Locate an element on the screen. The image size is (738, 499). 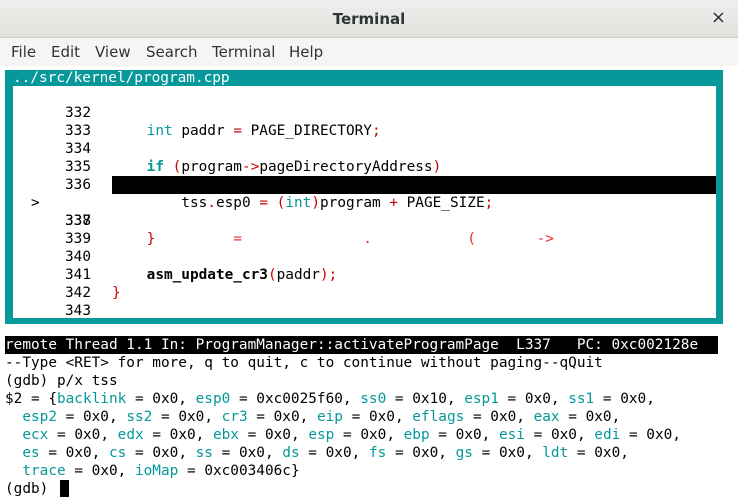
menu-help: Help is located at coordinates (306, 52).